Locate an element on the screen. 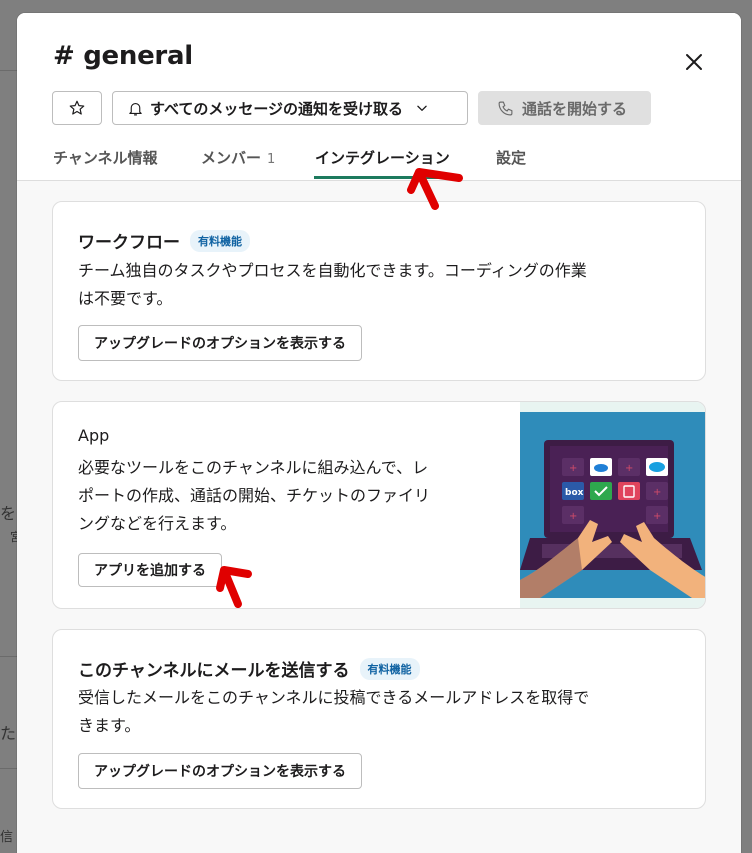 This screenshot has width=752, height=853. box-app-label: box is located at coordinates (574, 493).